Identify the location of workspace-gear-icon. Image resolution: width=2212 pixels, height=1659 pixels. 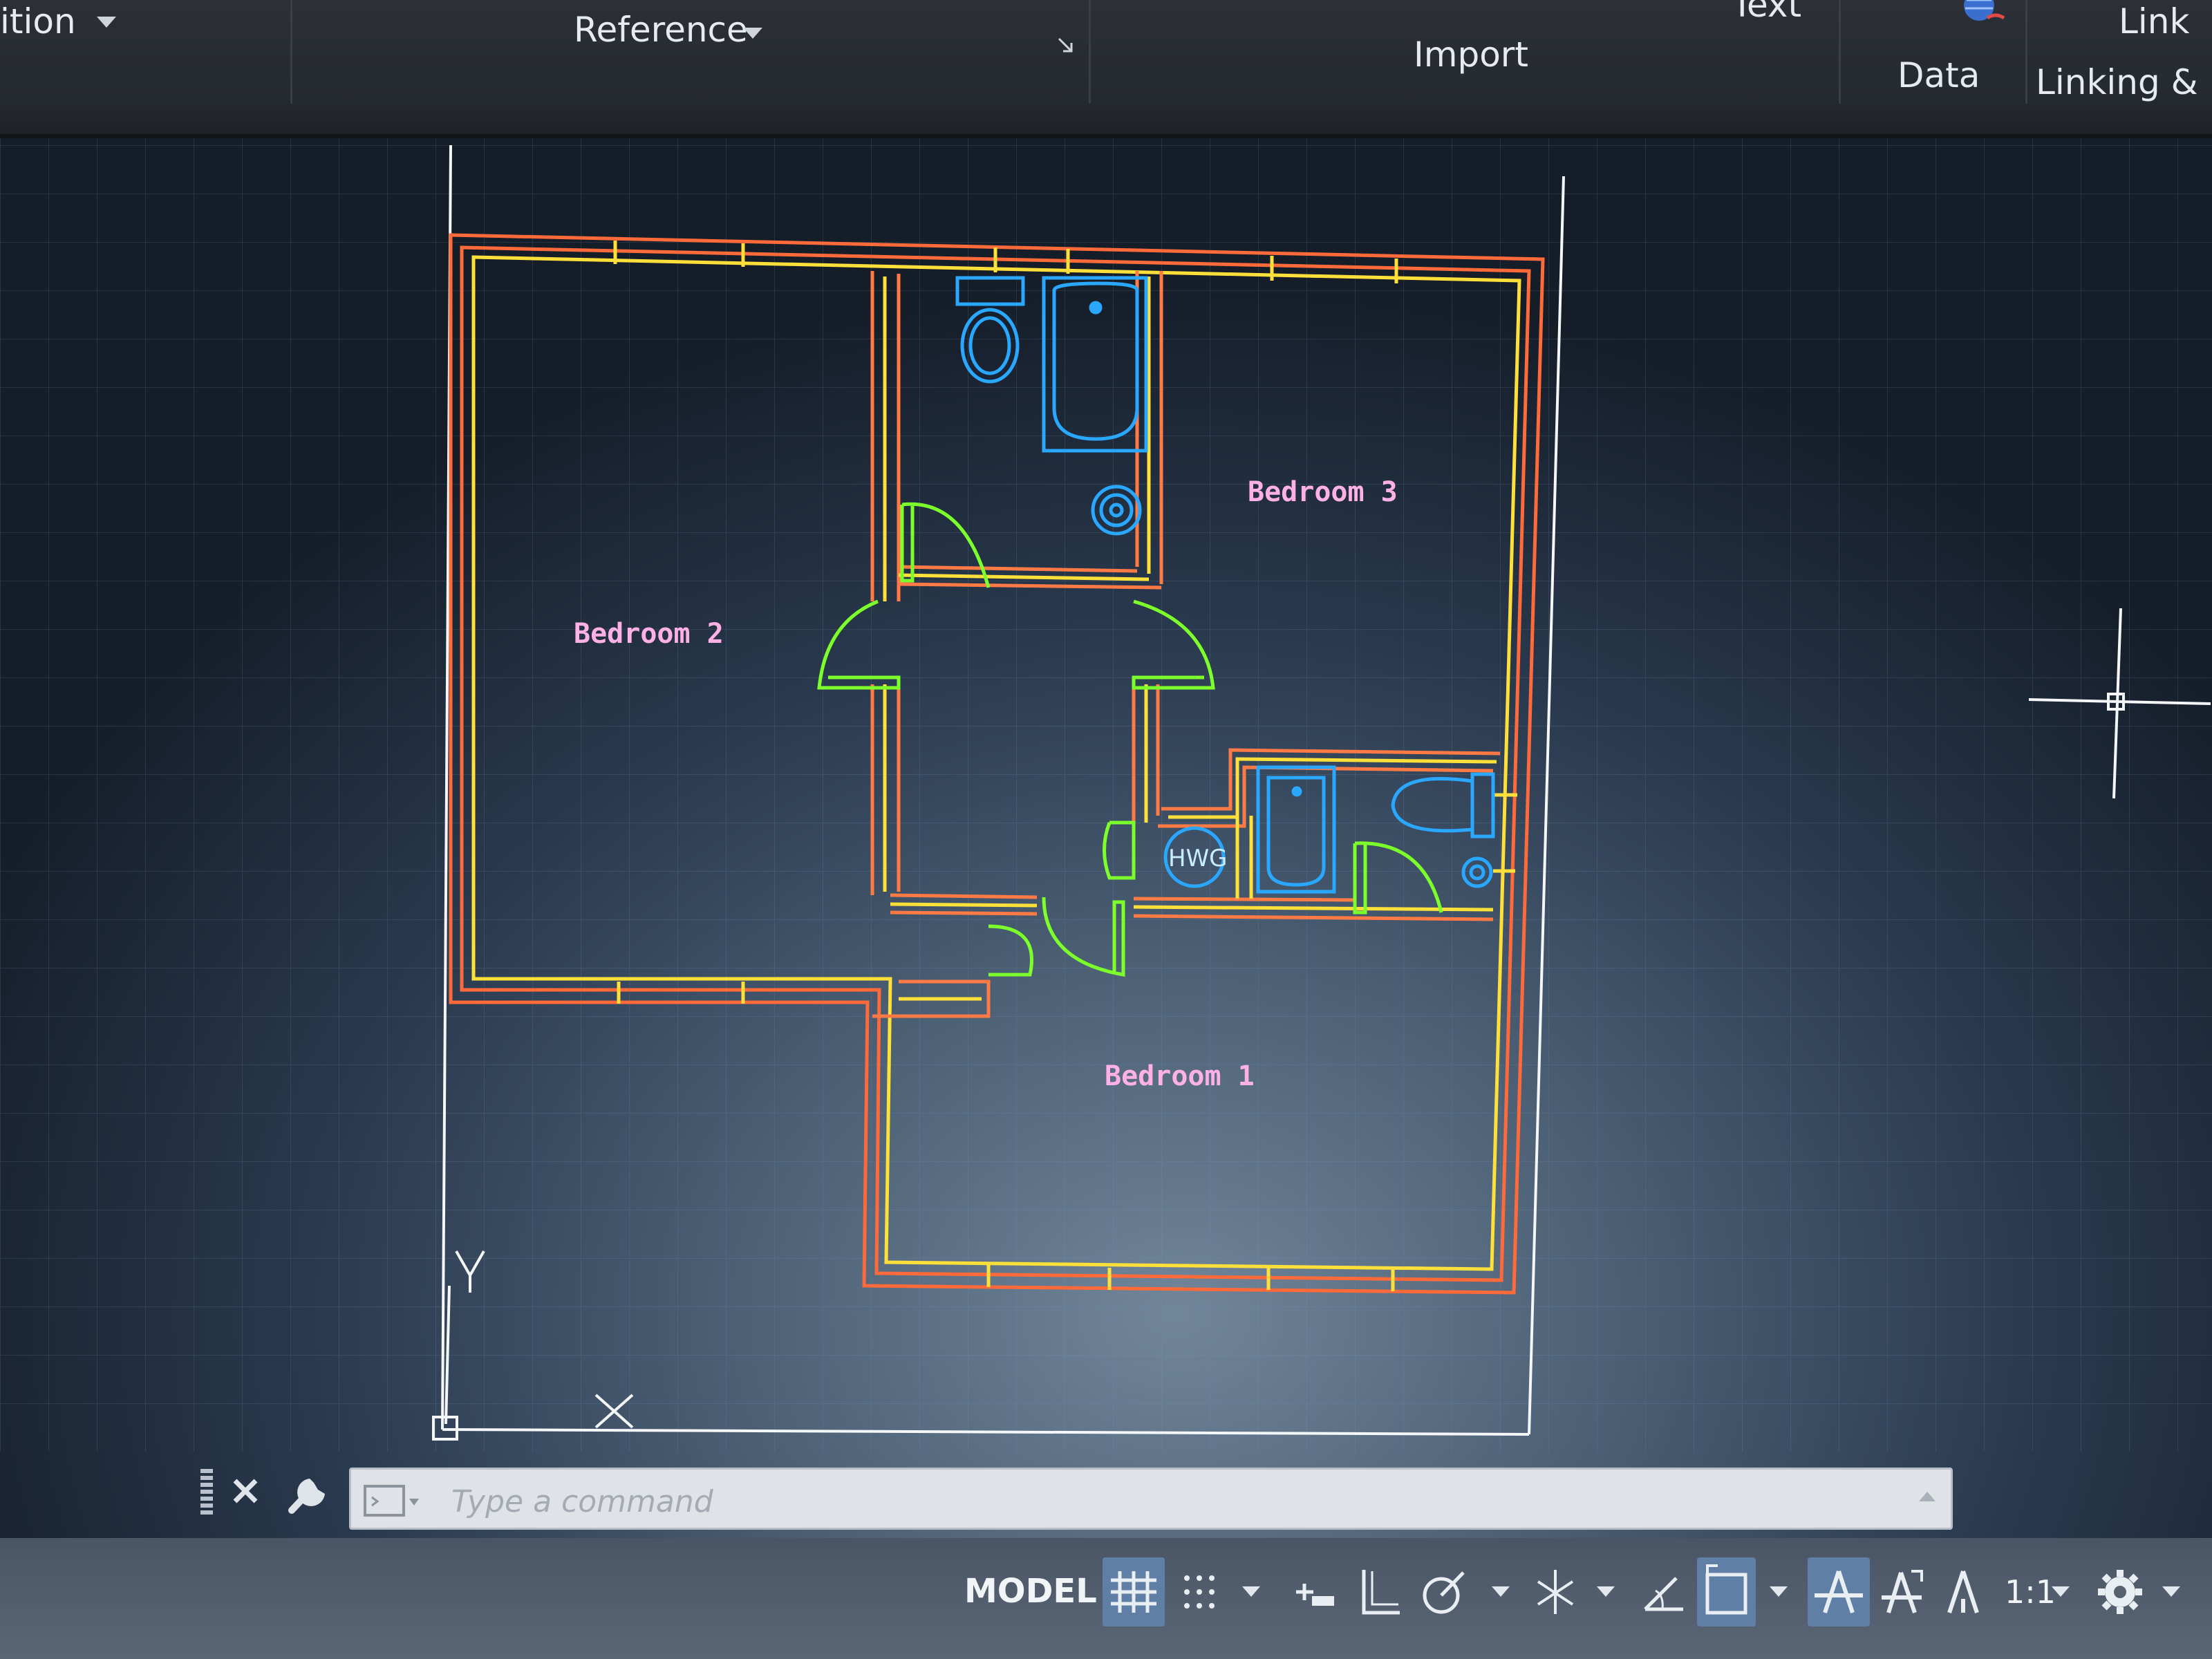
(2121, 1592).